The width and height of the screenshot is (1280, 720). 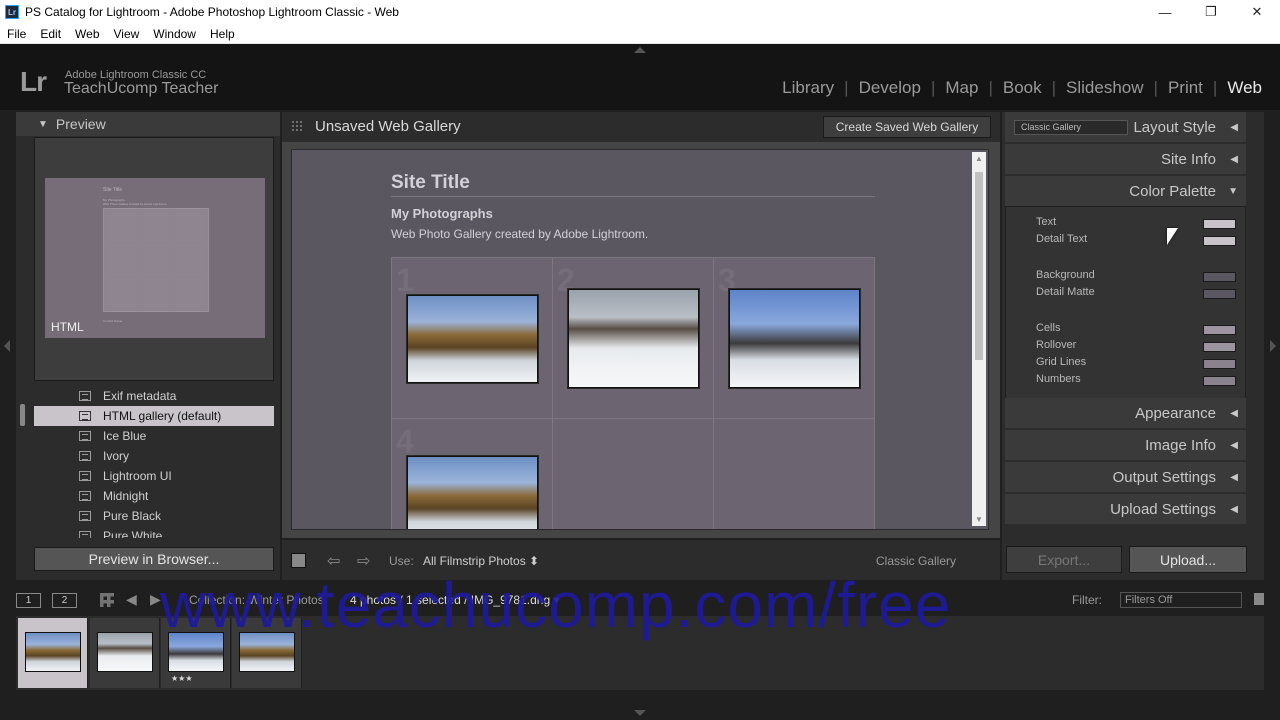 I want to click on module-map: Map, so click(x=961, y=88).